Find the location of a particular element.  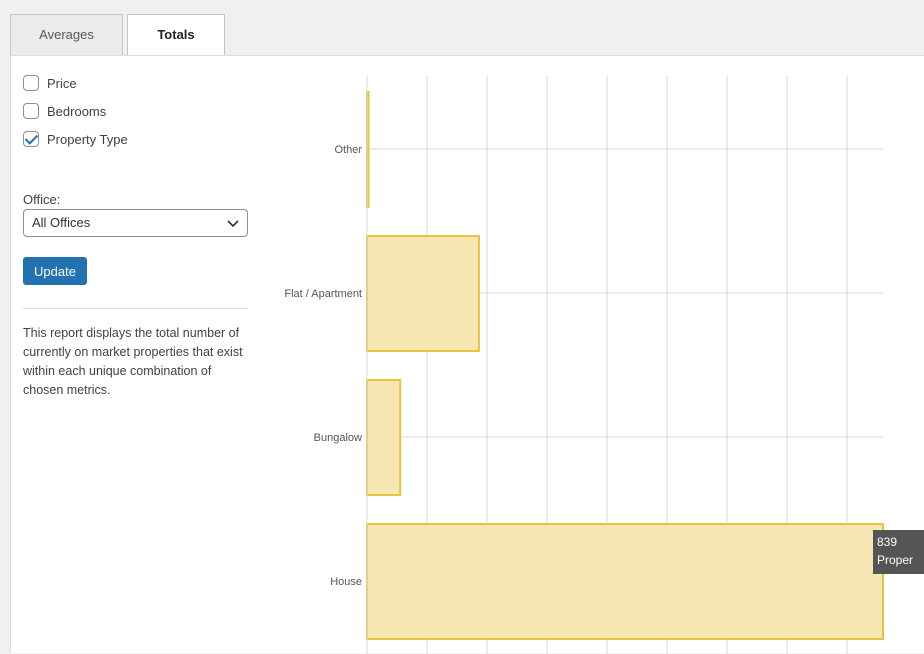

tab-totals: Totals is located at coordinates (176, 35).